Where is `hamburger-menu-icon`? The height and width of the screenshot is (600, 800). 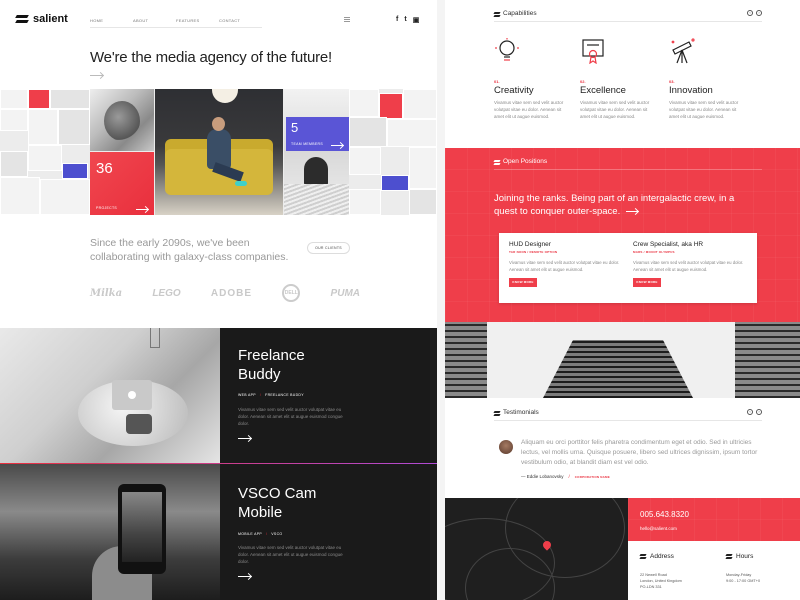 hamburger-menu-icon is located at coordinates (347, 19).